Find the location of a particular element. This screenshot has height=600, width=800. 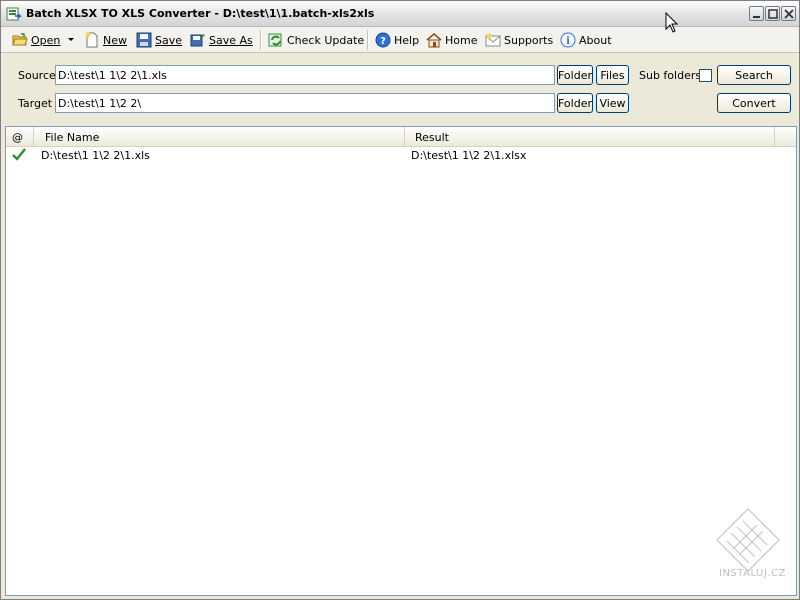

subfolders-label: Sub folders is located at coordinates (670, 75).